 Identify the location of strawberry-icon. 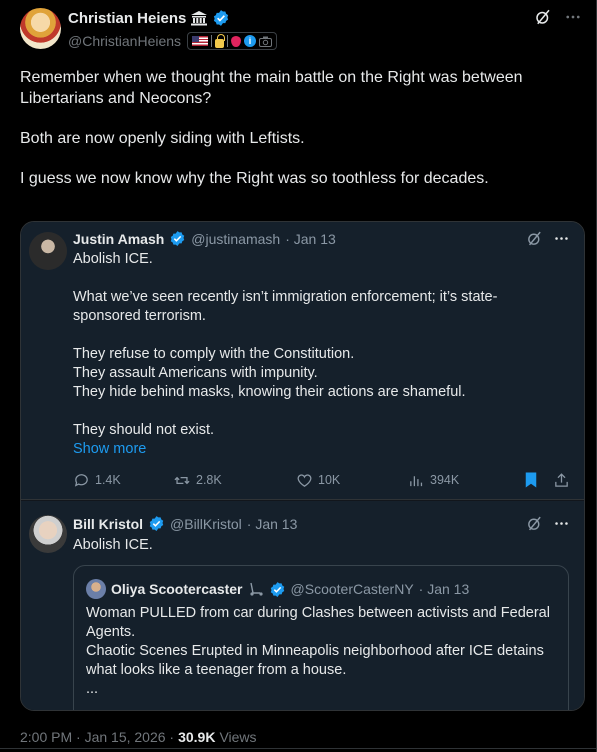
(236, 41).